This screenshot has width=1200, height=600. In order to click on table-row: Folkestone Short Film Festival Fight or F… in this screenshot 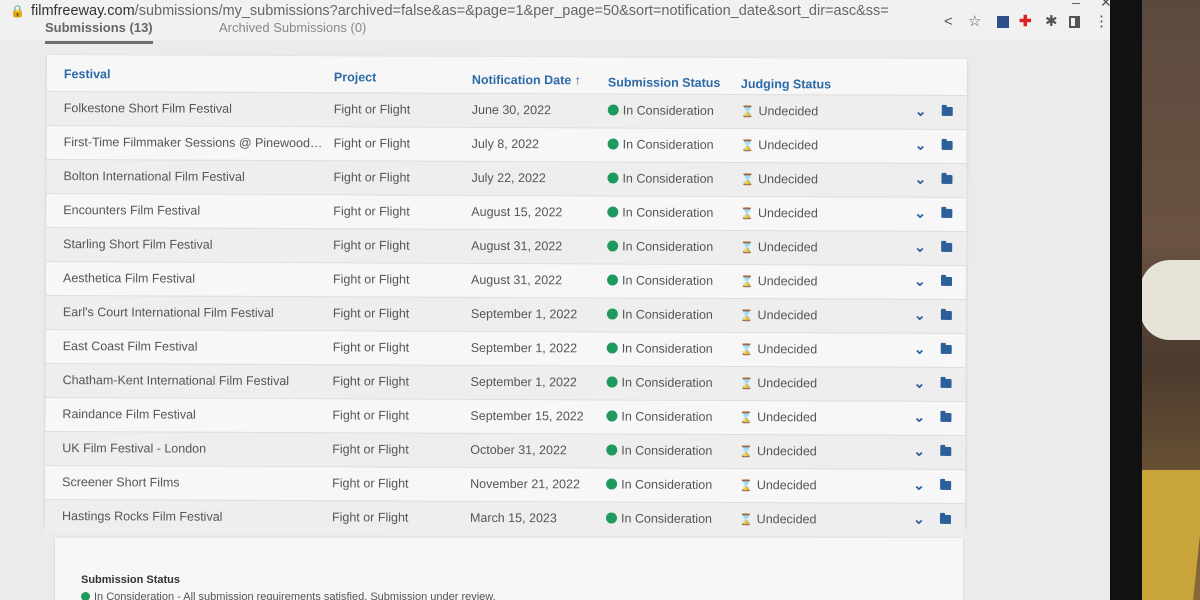, I will do `click(506, 110)`.